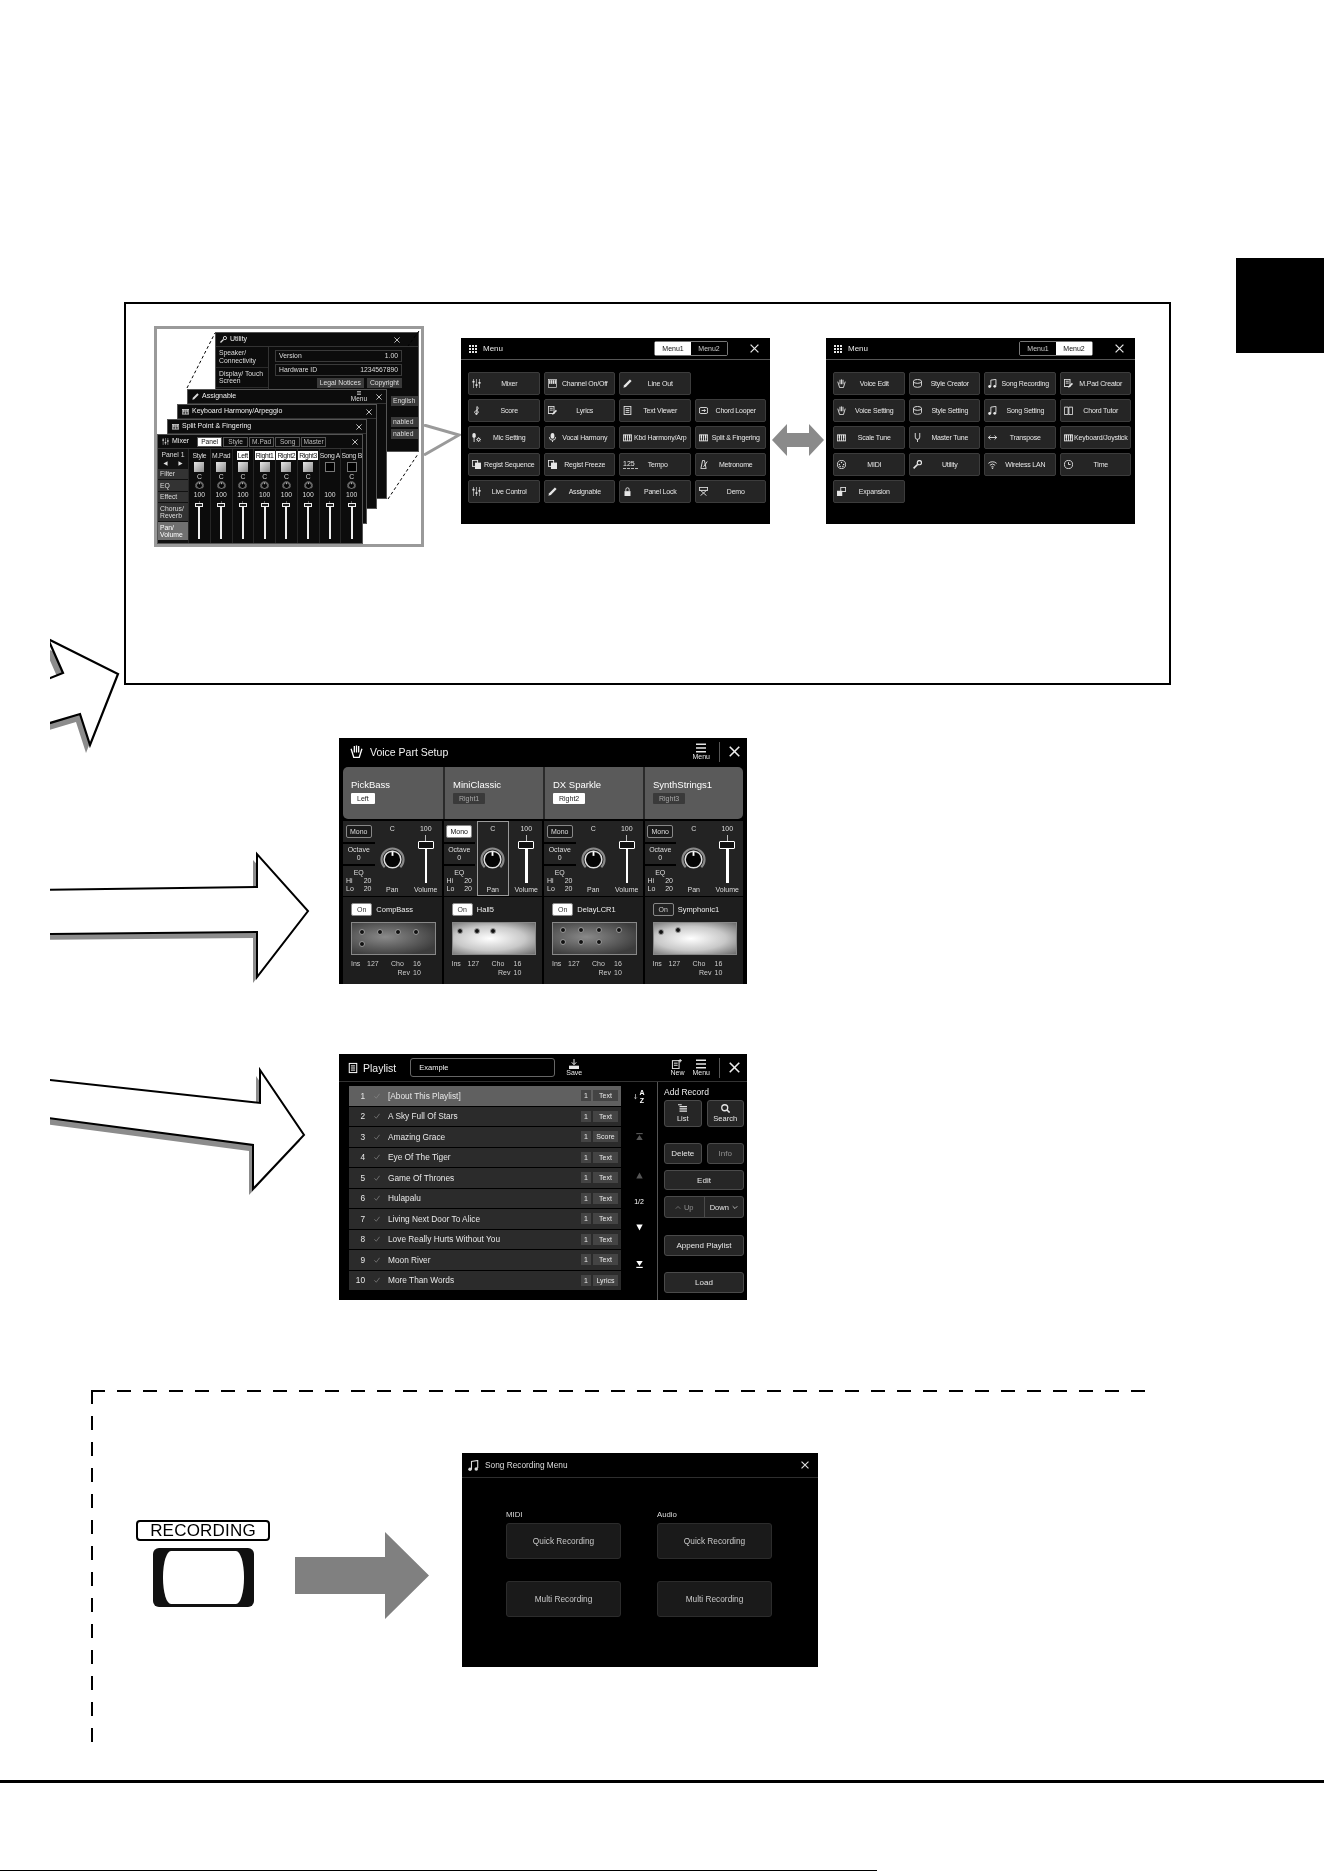 This screenshot has height=1872, width=1324. Describe the element at coordinates (552, 464) in the screenshot. I see `pages-icon` at that location.